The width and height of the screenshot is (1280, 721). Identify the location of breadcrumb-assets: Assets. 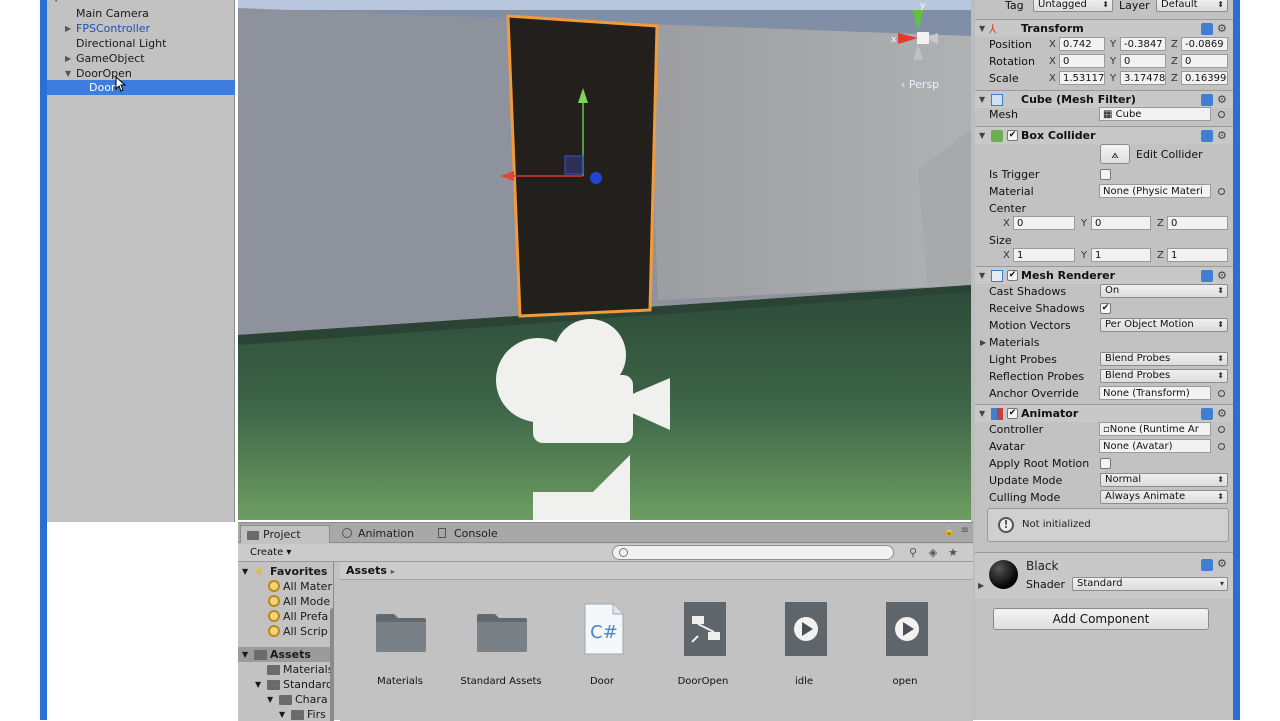
(366, 570).